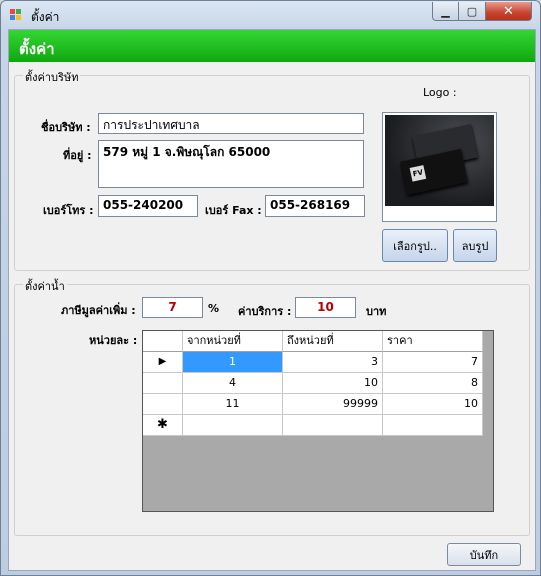  Describe the element at coordinates (45, 17) in the screenshot. I see `window-title: ตั้งค่า` at that location.